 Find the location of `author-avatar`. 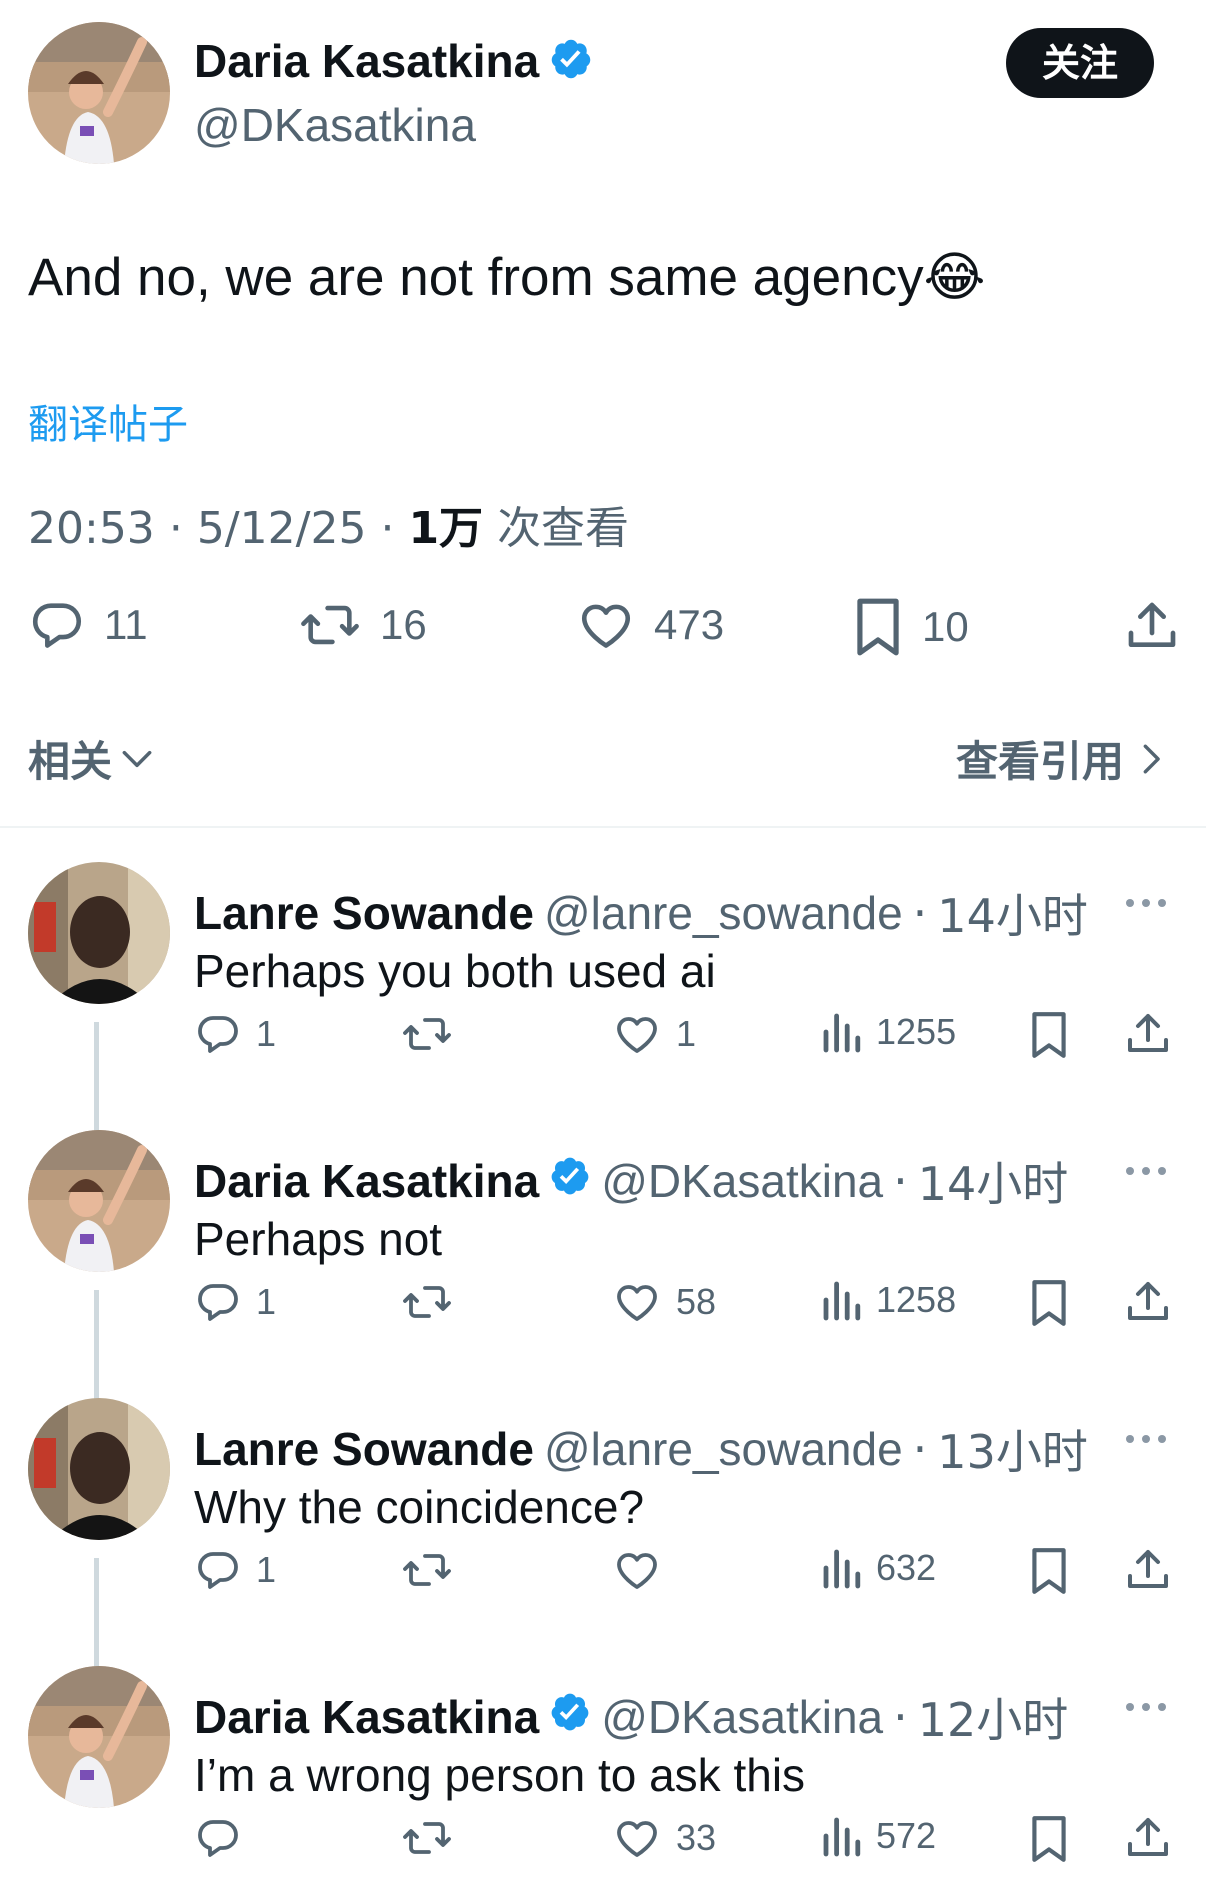

author-avatar is located at coordinates (99, 93).